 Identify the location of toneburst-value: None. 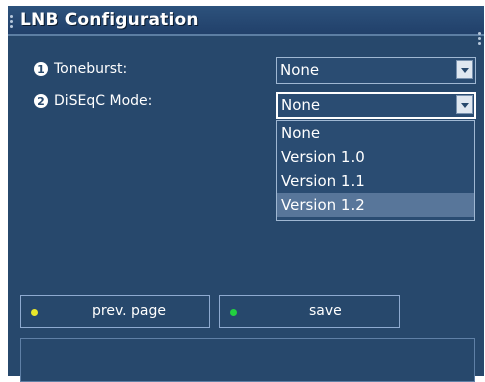
(300, 70).